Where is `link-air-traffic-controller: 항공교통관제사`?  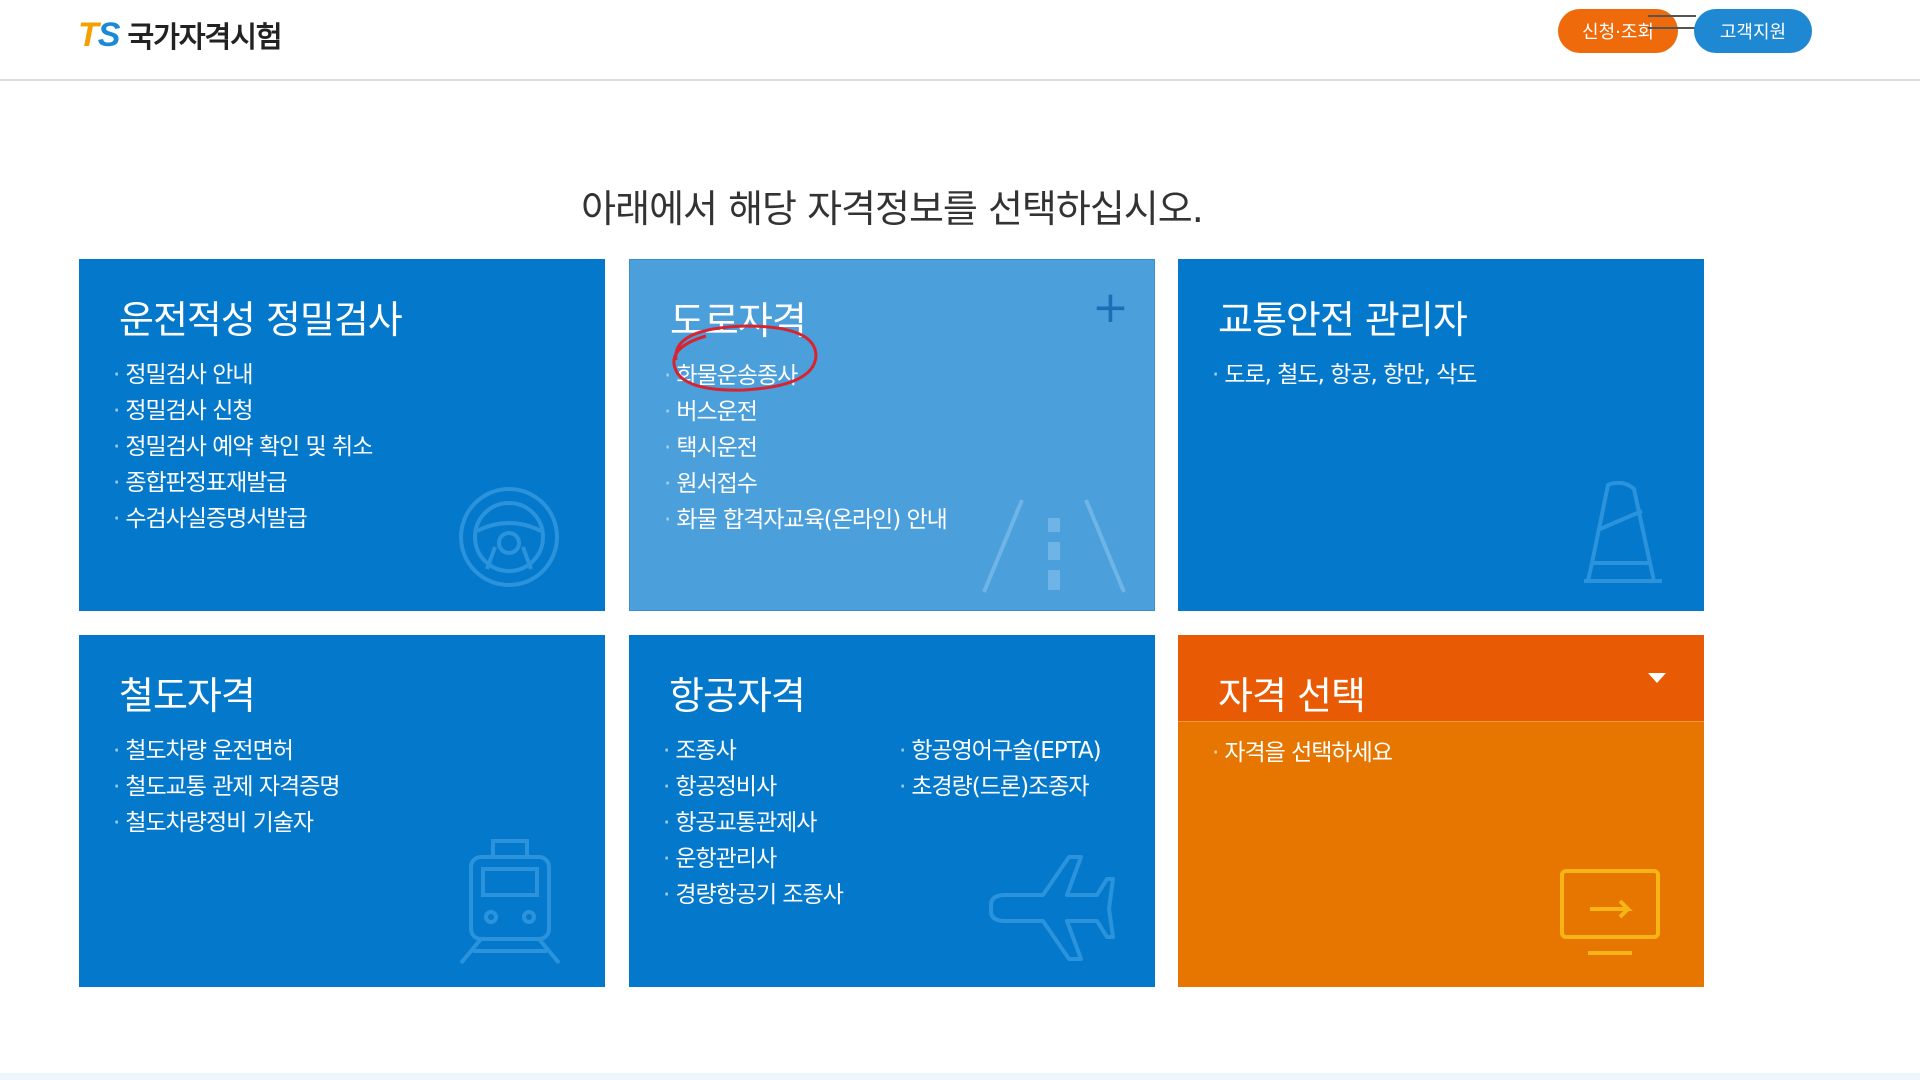 link-air-traffic-controller: 항공교통관제사 is located at coordinates (753, 823).